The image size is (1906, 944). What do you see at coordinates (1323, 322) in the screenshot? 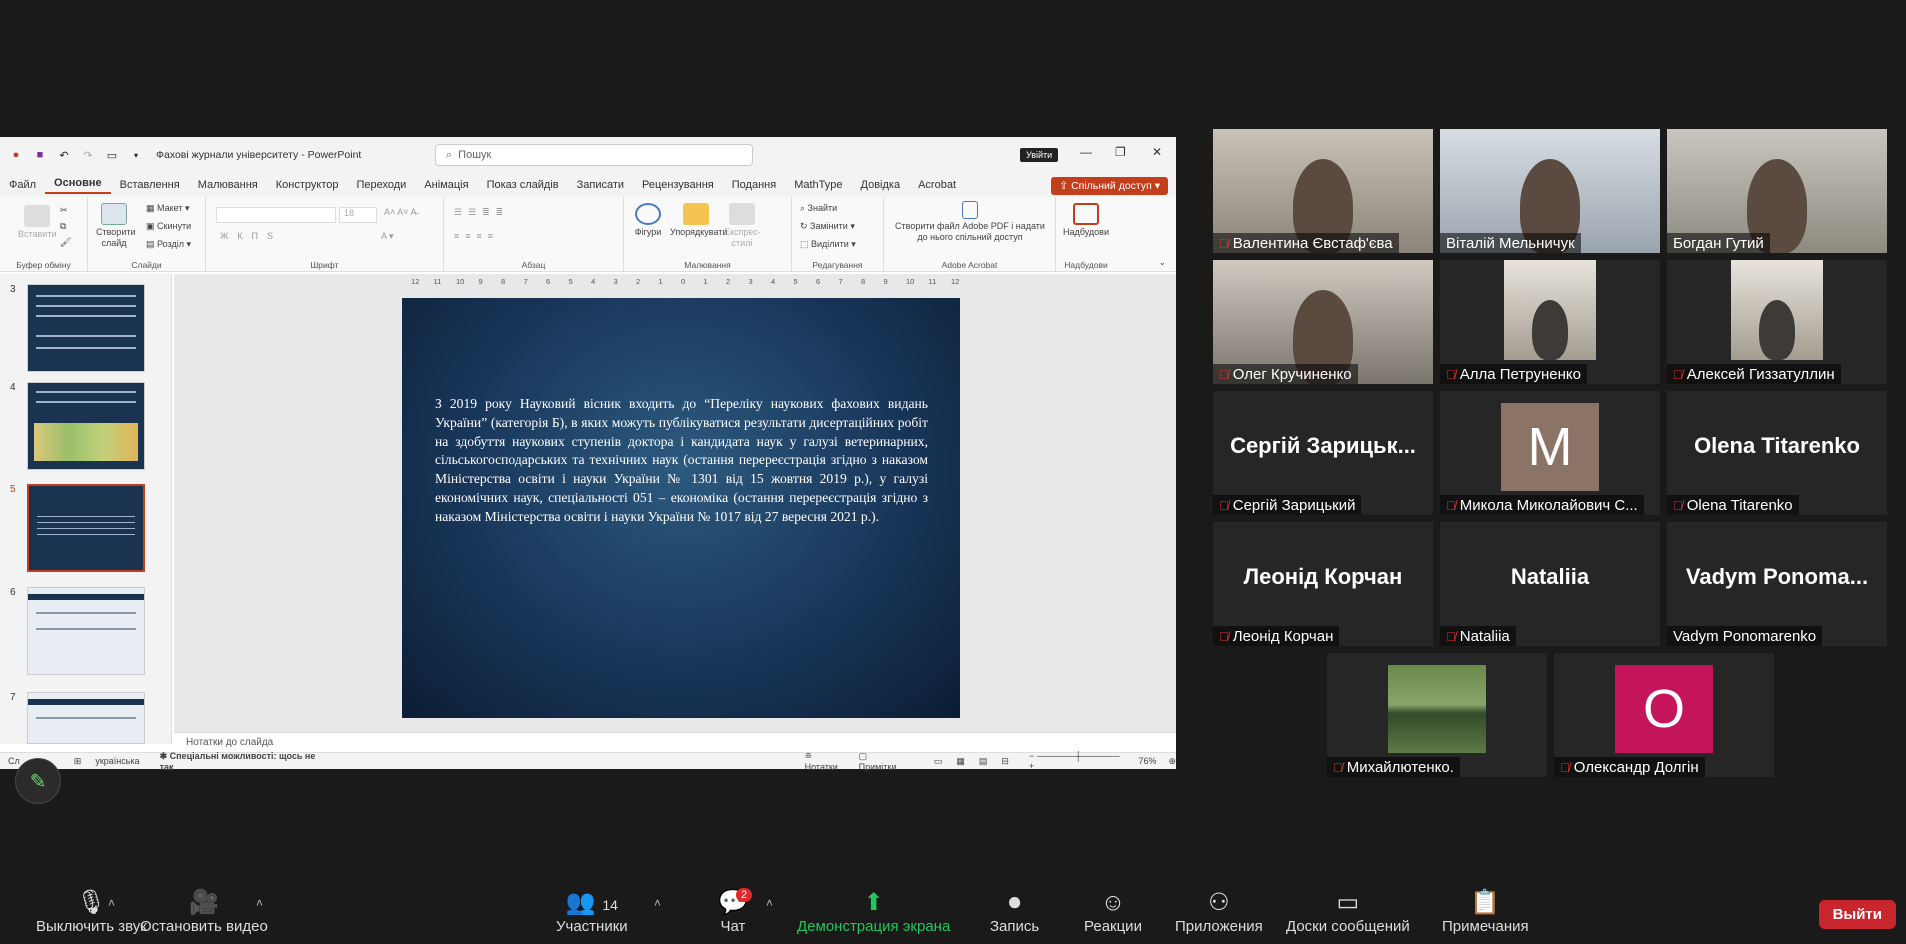
I see `participant-tile: 🎙̸ Олег Кручиненко` at bounding box center [1323, 322].